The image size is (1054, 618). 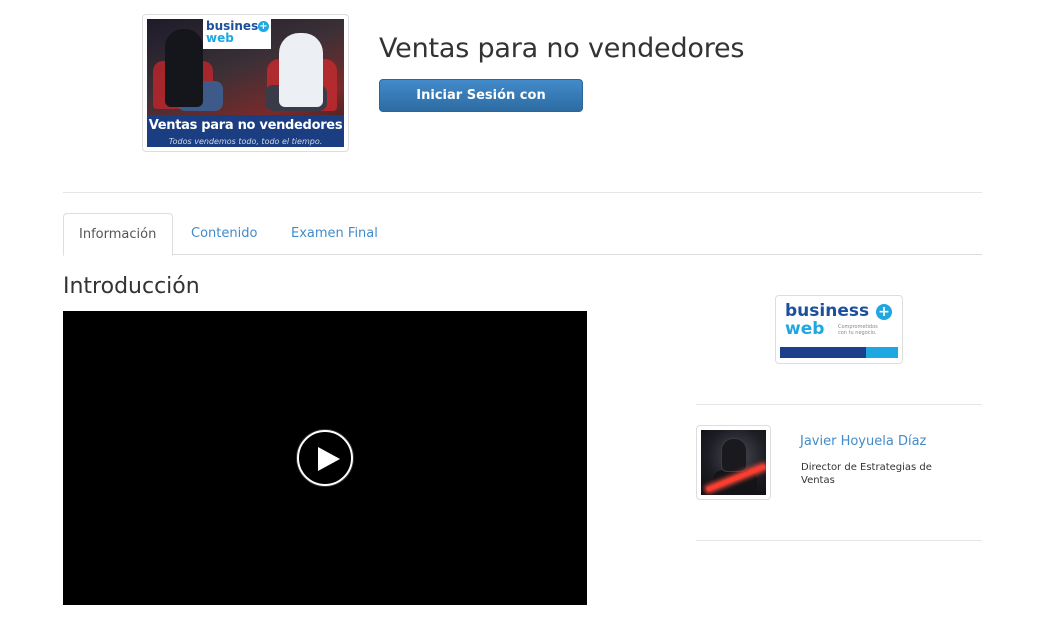 I want to click on tab-examen-final: Examen Final, so click(x=334, y=234).